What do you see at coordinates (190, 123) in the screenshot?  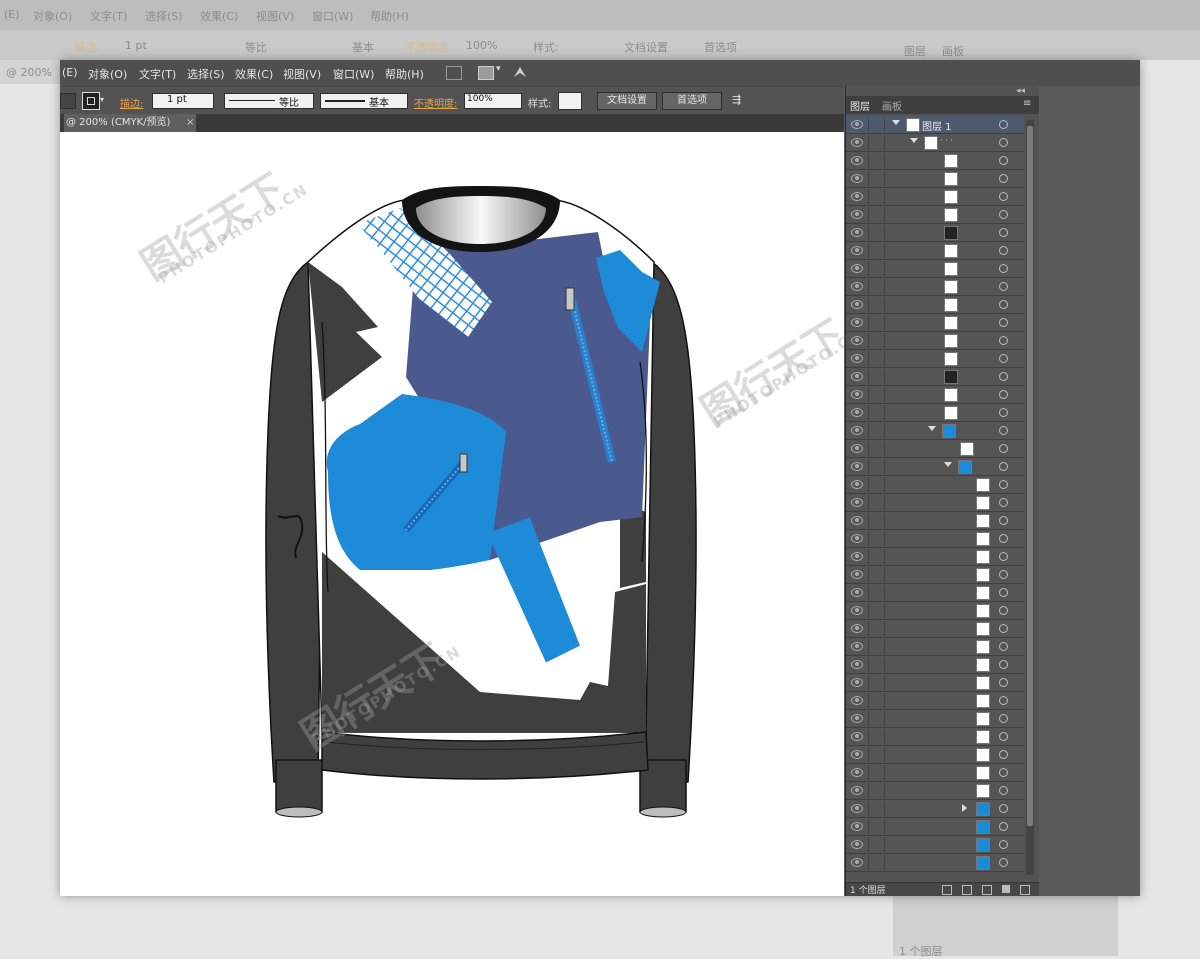 I see `close-tab-icon: ×` at bounding box center [190, 123].